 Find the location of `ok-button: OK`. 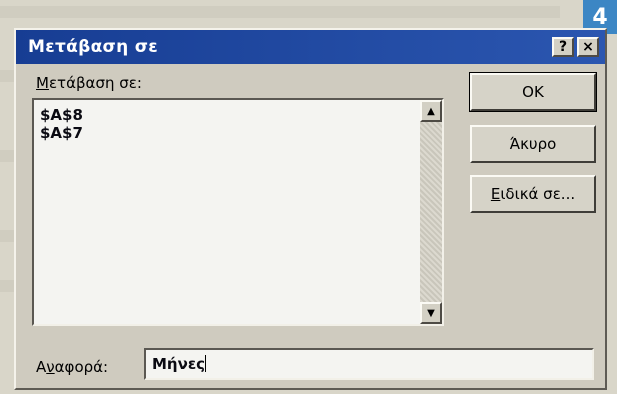

ok-button: OK is located at coordinates (533, 92).